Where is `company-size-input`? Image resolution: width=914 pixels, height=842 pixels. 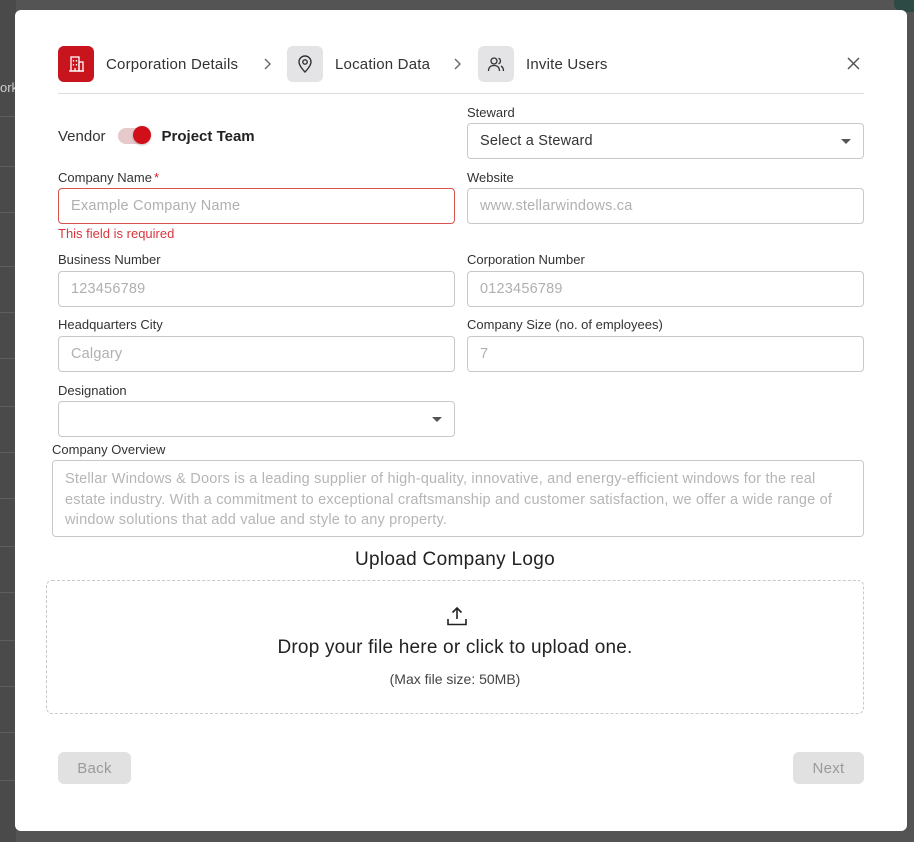
company-size-input is located at coordinates (665, 354).